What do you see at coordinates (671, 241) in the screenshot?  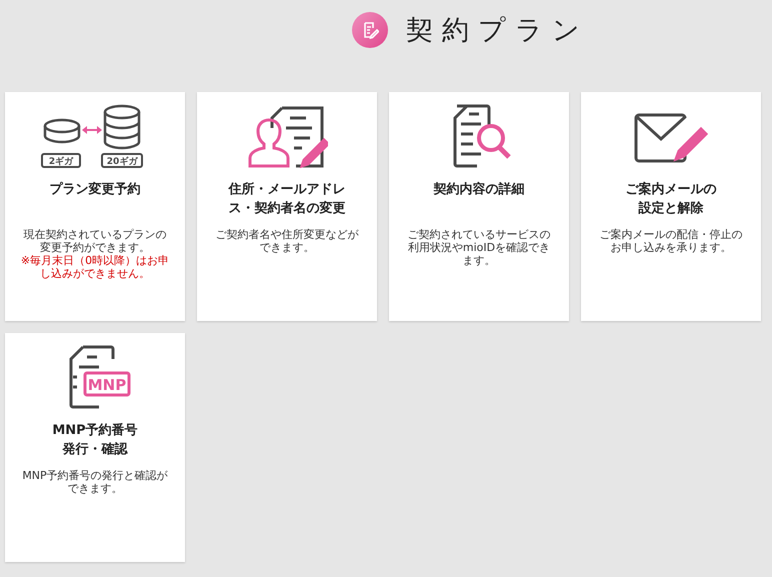 I see `card-description: ご案内メールの配信・停止のお申し込みを承ります。` at bounding box center [671, 241].